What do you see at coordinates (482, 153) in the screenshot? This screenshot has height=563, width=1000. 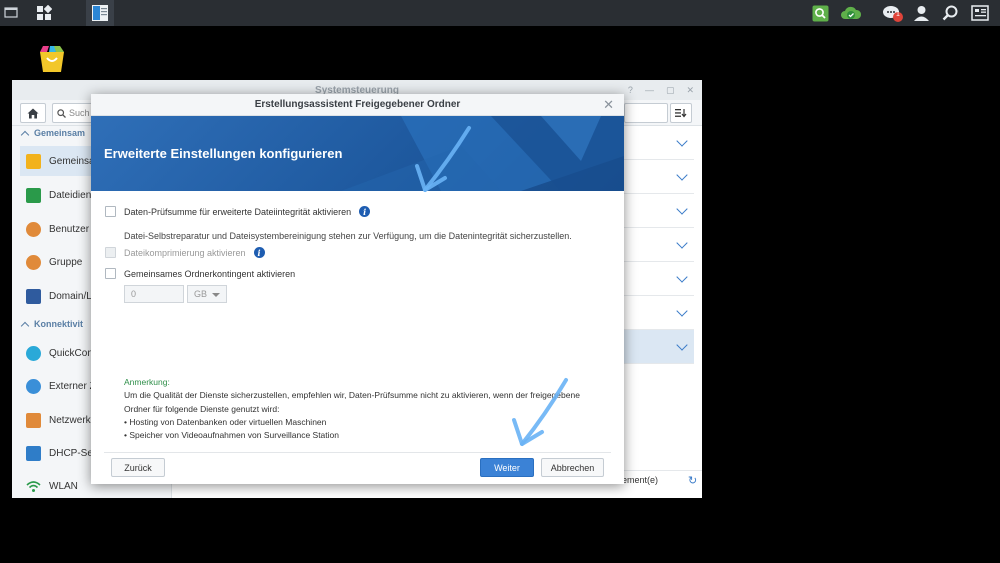 I see `banner-decoration` at bounding box center [482, 153].